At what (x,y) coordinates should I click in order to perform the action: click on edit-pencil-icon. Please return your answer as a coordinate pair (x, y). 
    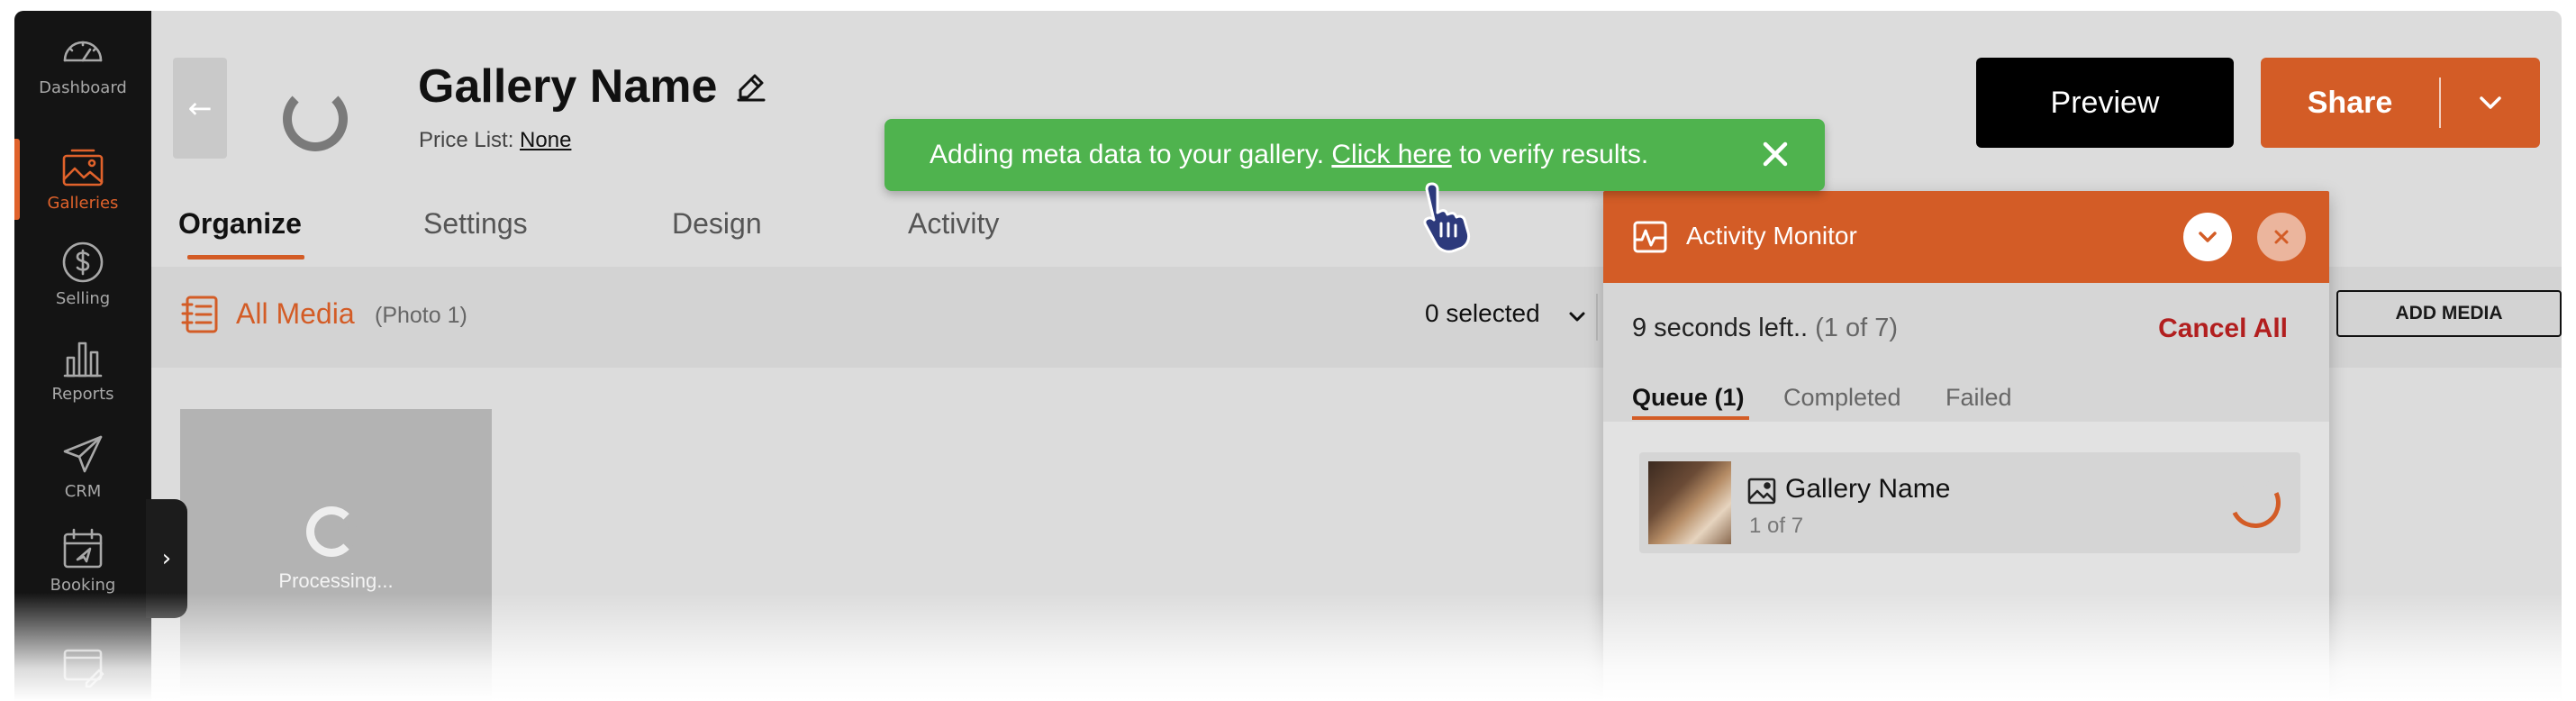
    Looking at the image, I should click on (751, 86).